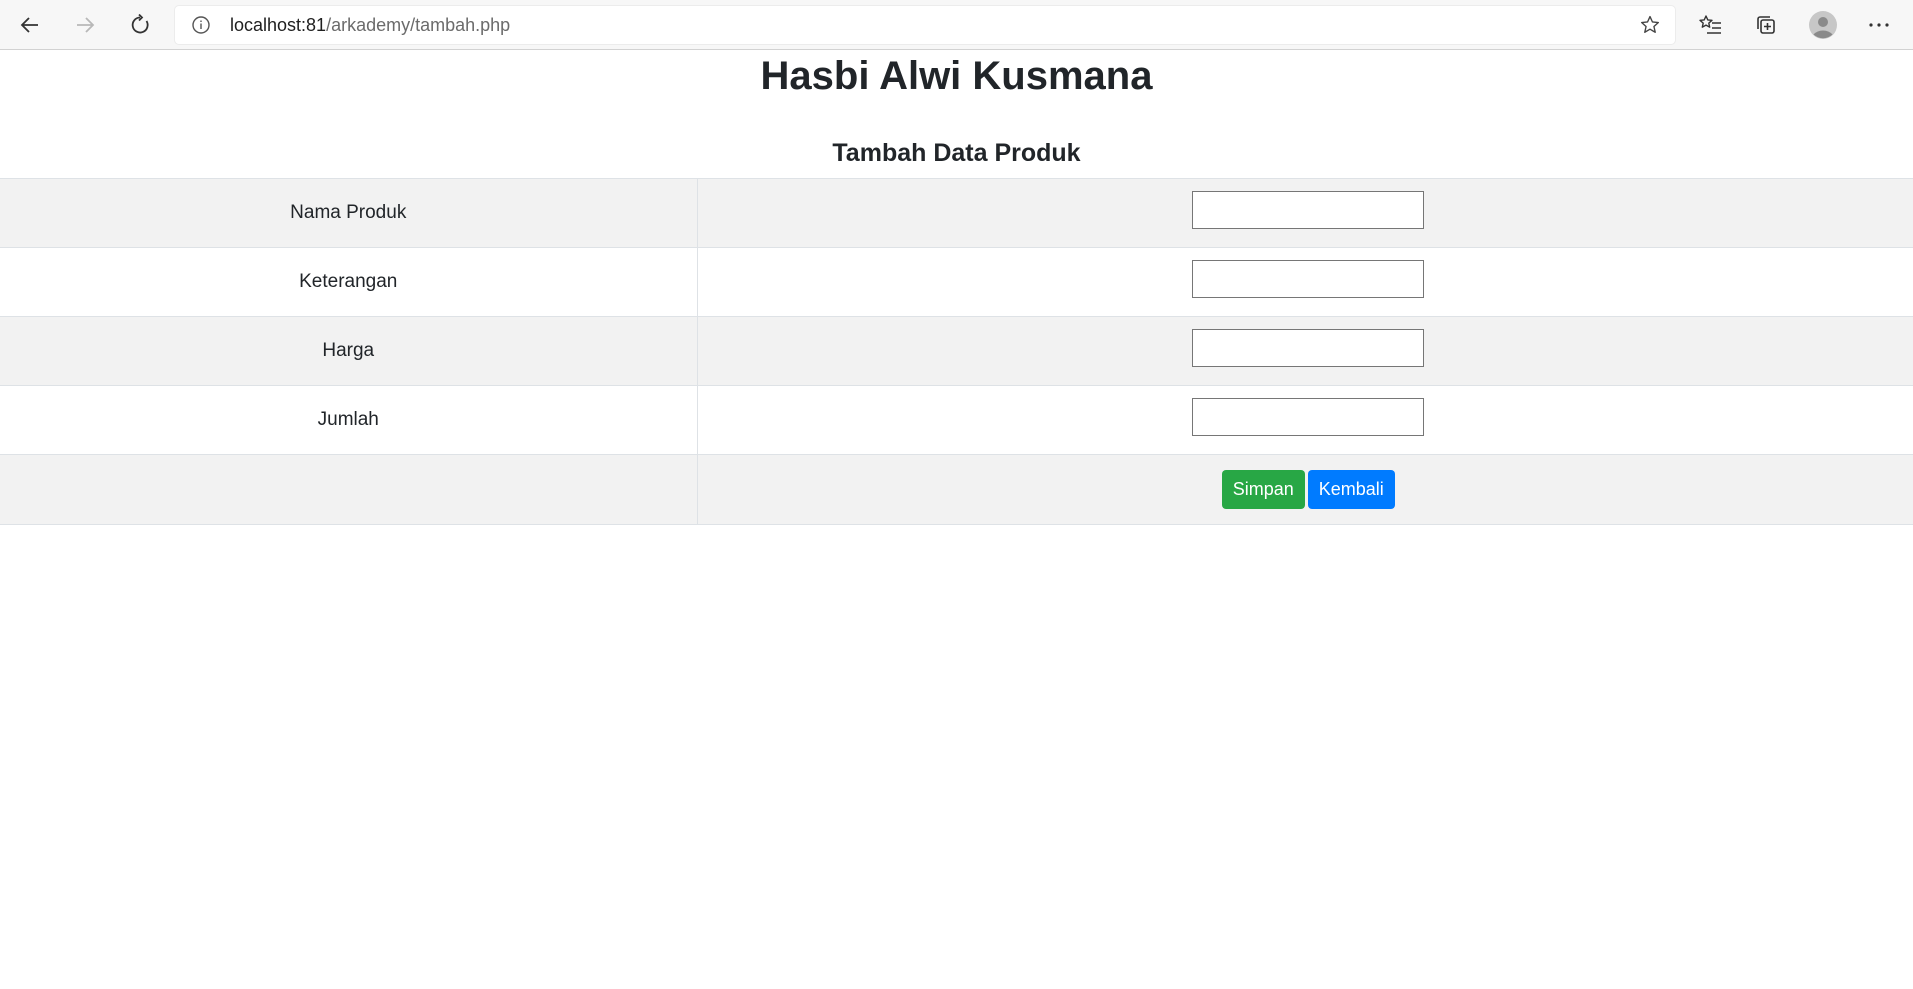 This screenshot has width=1913, height=989. I want to click on simpan-button: Simpan, so click(1263, 489).